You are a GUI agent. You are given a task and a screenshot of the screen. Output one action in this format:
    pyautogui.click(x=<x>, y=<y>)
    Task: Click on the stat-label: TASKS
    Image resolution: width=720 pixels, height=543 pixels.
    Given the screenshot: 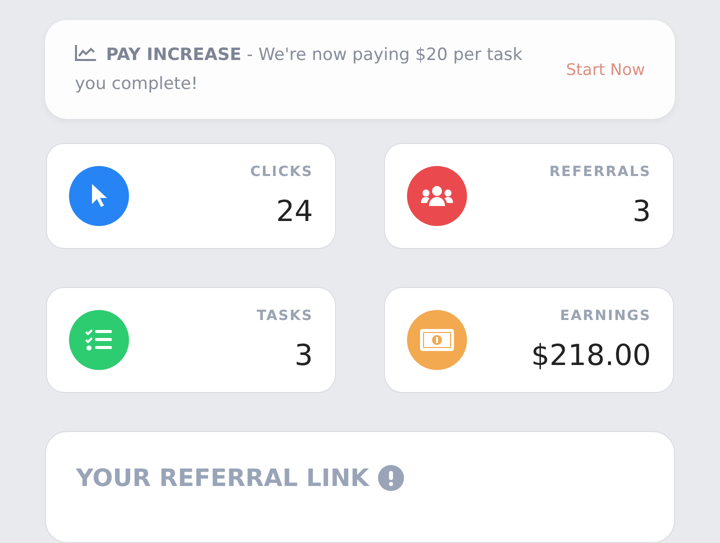 What is the action you would take?
    pyautogui.click(x=284, y=316)
    